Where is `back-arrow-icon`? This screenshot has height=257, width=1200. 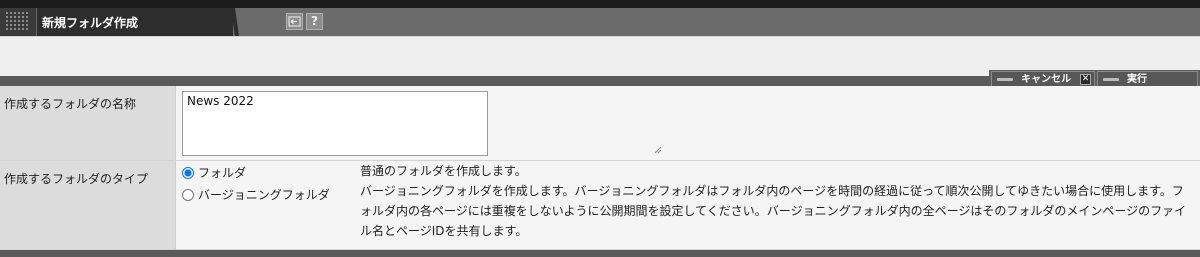 back-arrow-icon is located at coordinates (294, 21).